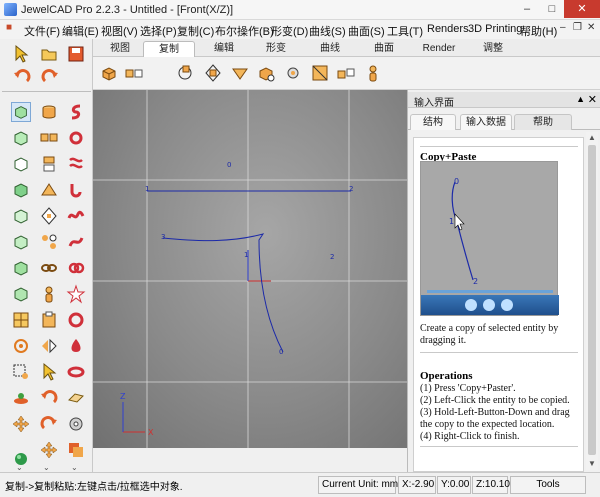  What do you see at coordinates (433, 122) in the screenshot?
I see `tab-structure: 结构` at bounding box center [433, 122].